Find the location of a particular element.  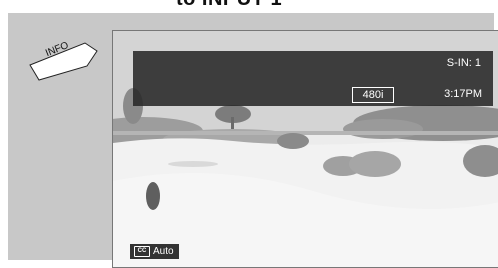

closed-caption-status: CC Auto is located at coordinates (154, 251).